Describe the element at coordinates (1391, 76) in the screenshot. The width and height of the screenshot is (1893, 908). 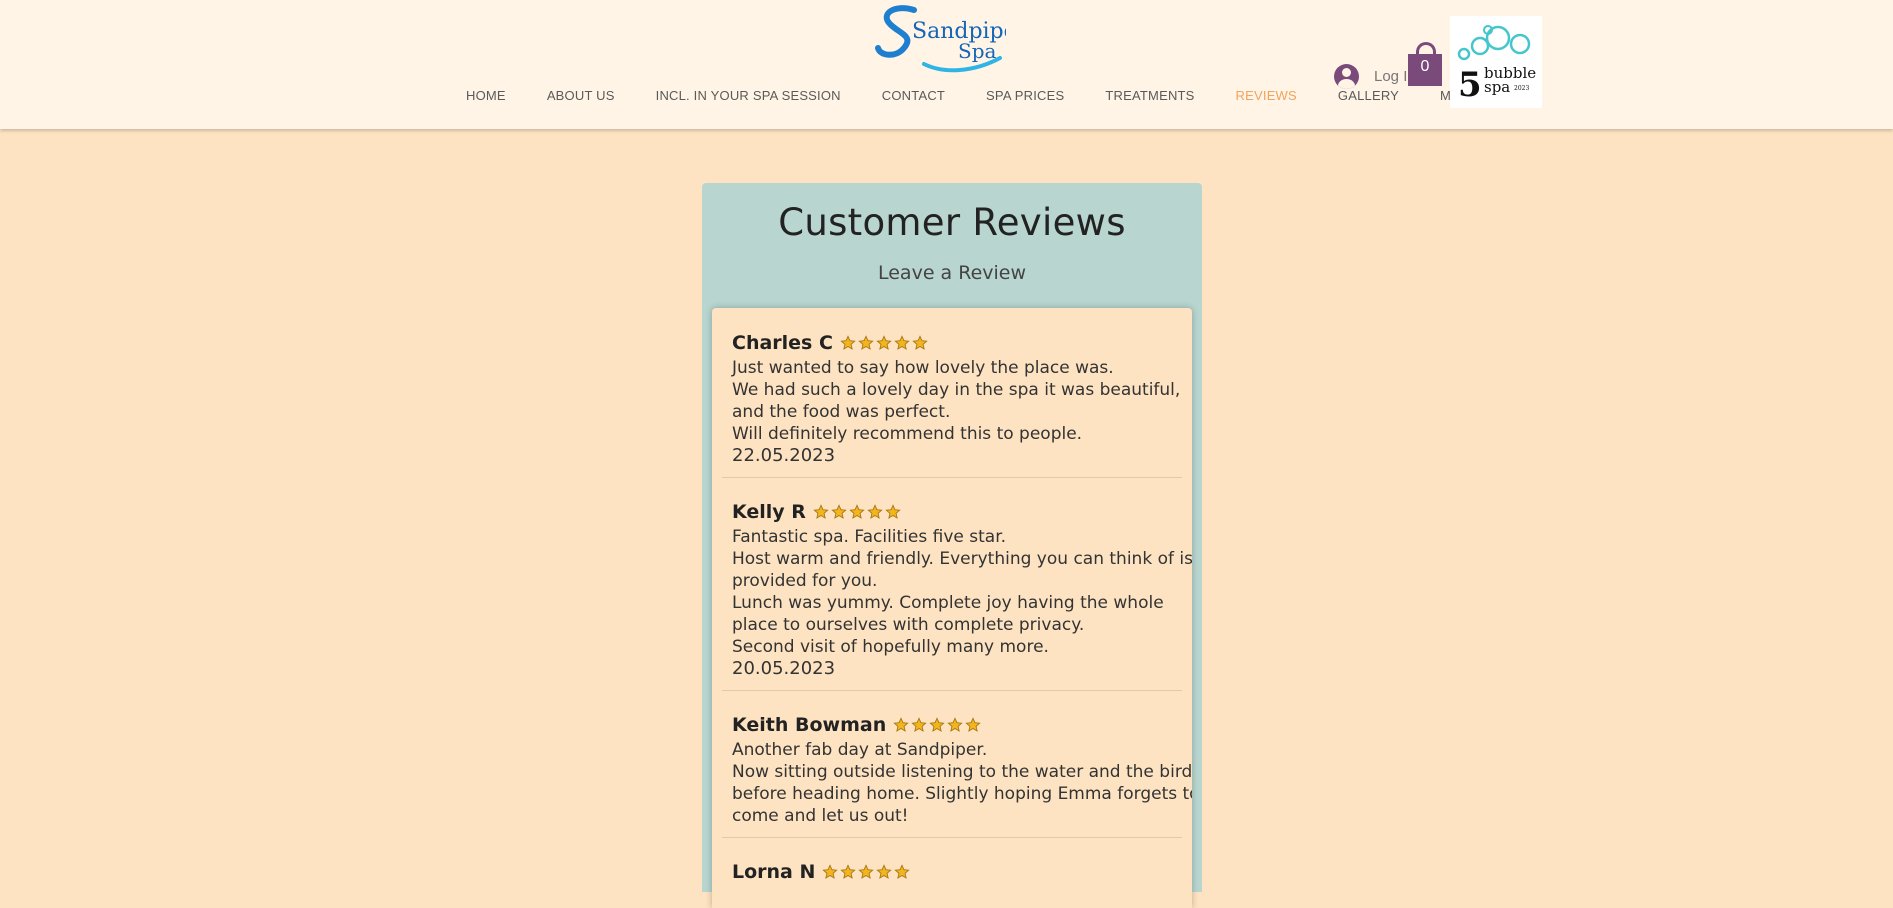
I see `login-label: Log I` at that location.